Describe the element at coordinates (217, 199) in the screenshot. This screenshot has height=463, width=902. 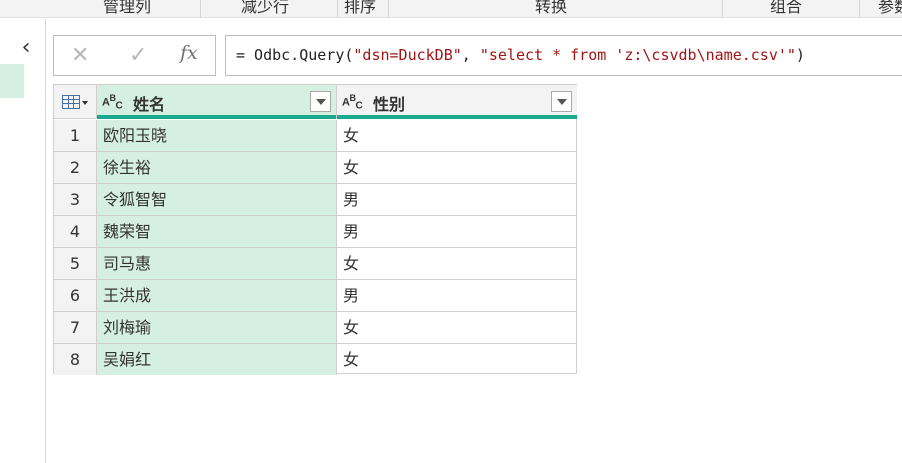
I see `cell-name: 令狐智智` at that location.